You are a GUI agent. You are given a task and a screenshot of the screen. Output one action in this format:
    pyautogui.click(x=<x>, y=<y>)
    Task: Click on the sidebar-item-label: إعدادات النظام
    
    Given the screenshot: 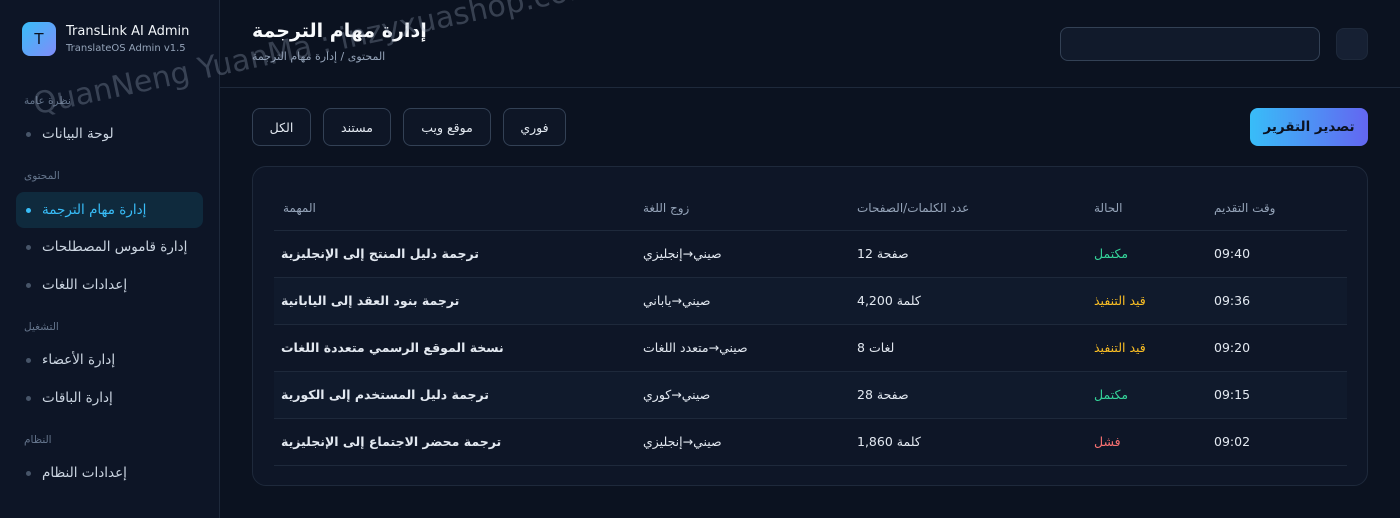 What is the action you would take?
    pyautogui.click(x=84, y=473)
    